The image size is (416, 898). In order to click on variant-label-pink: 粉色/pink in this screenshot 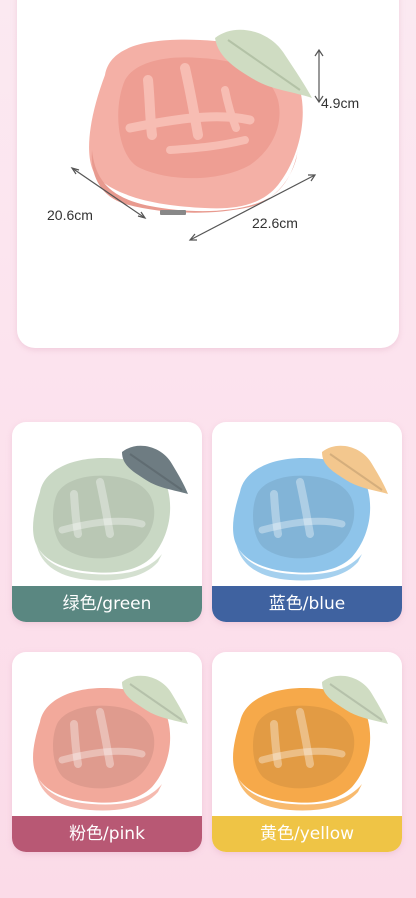, I will do `click(107, 834)`.